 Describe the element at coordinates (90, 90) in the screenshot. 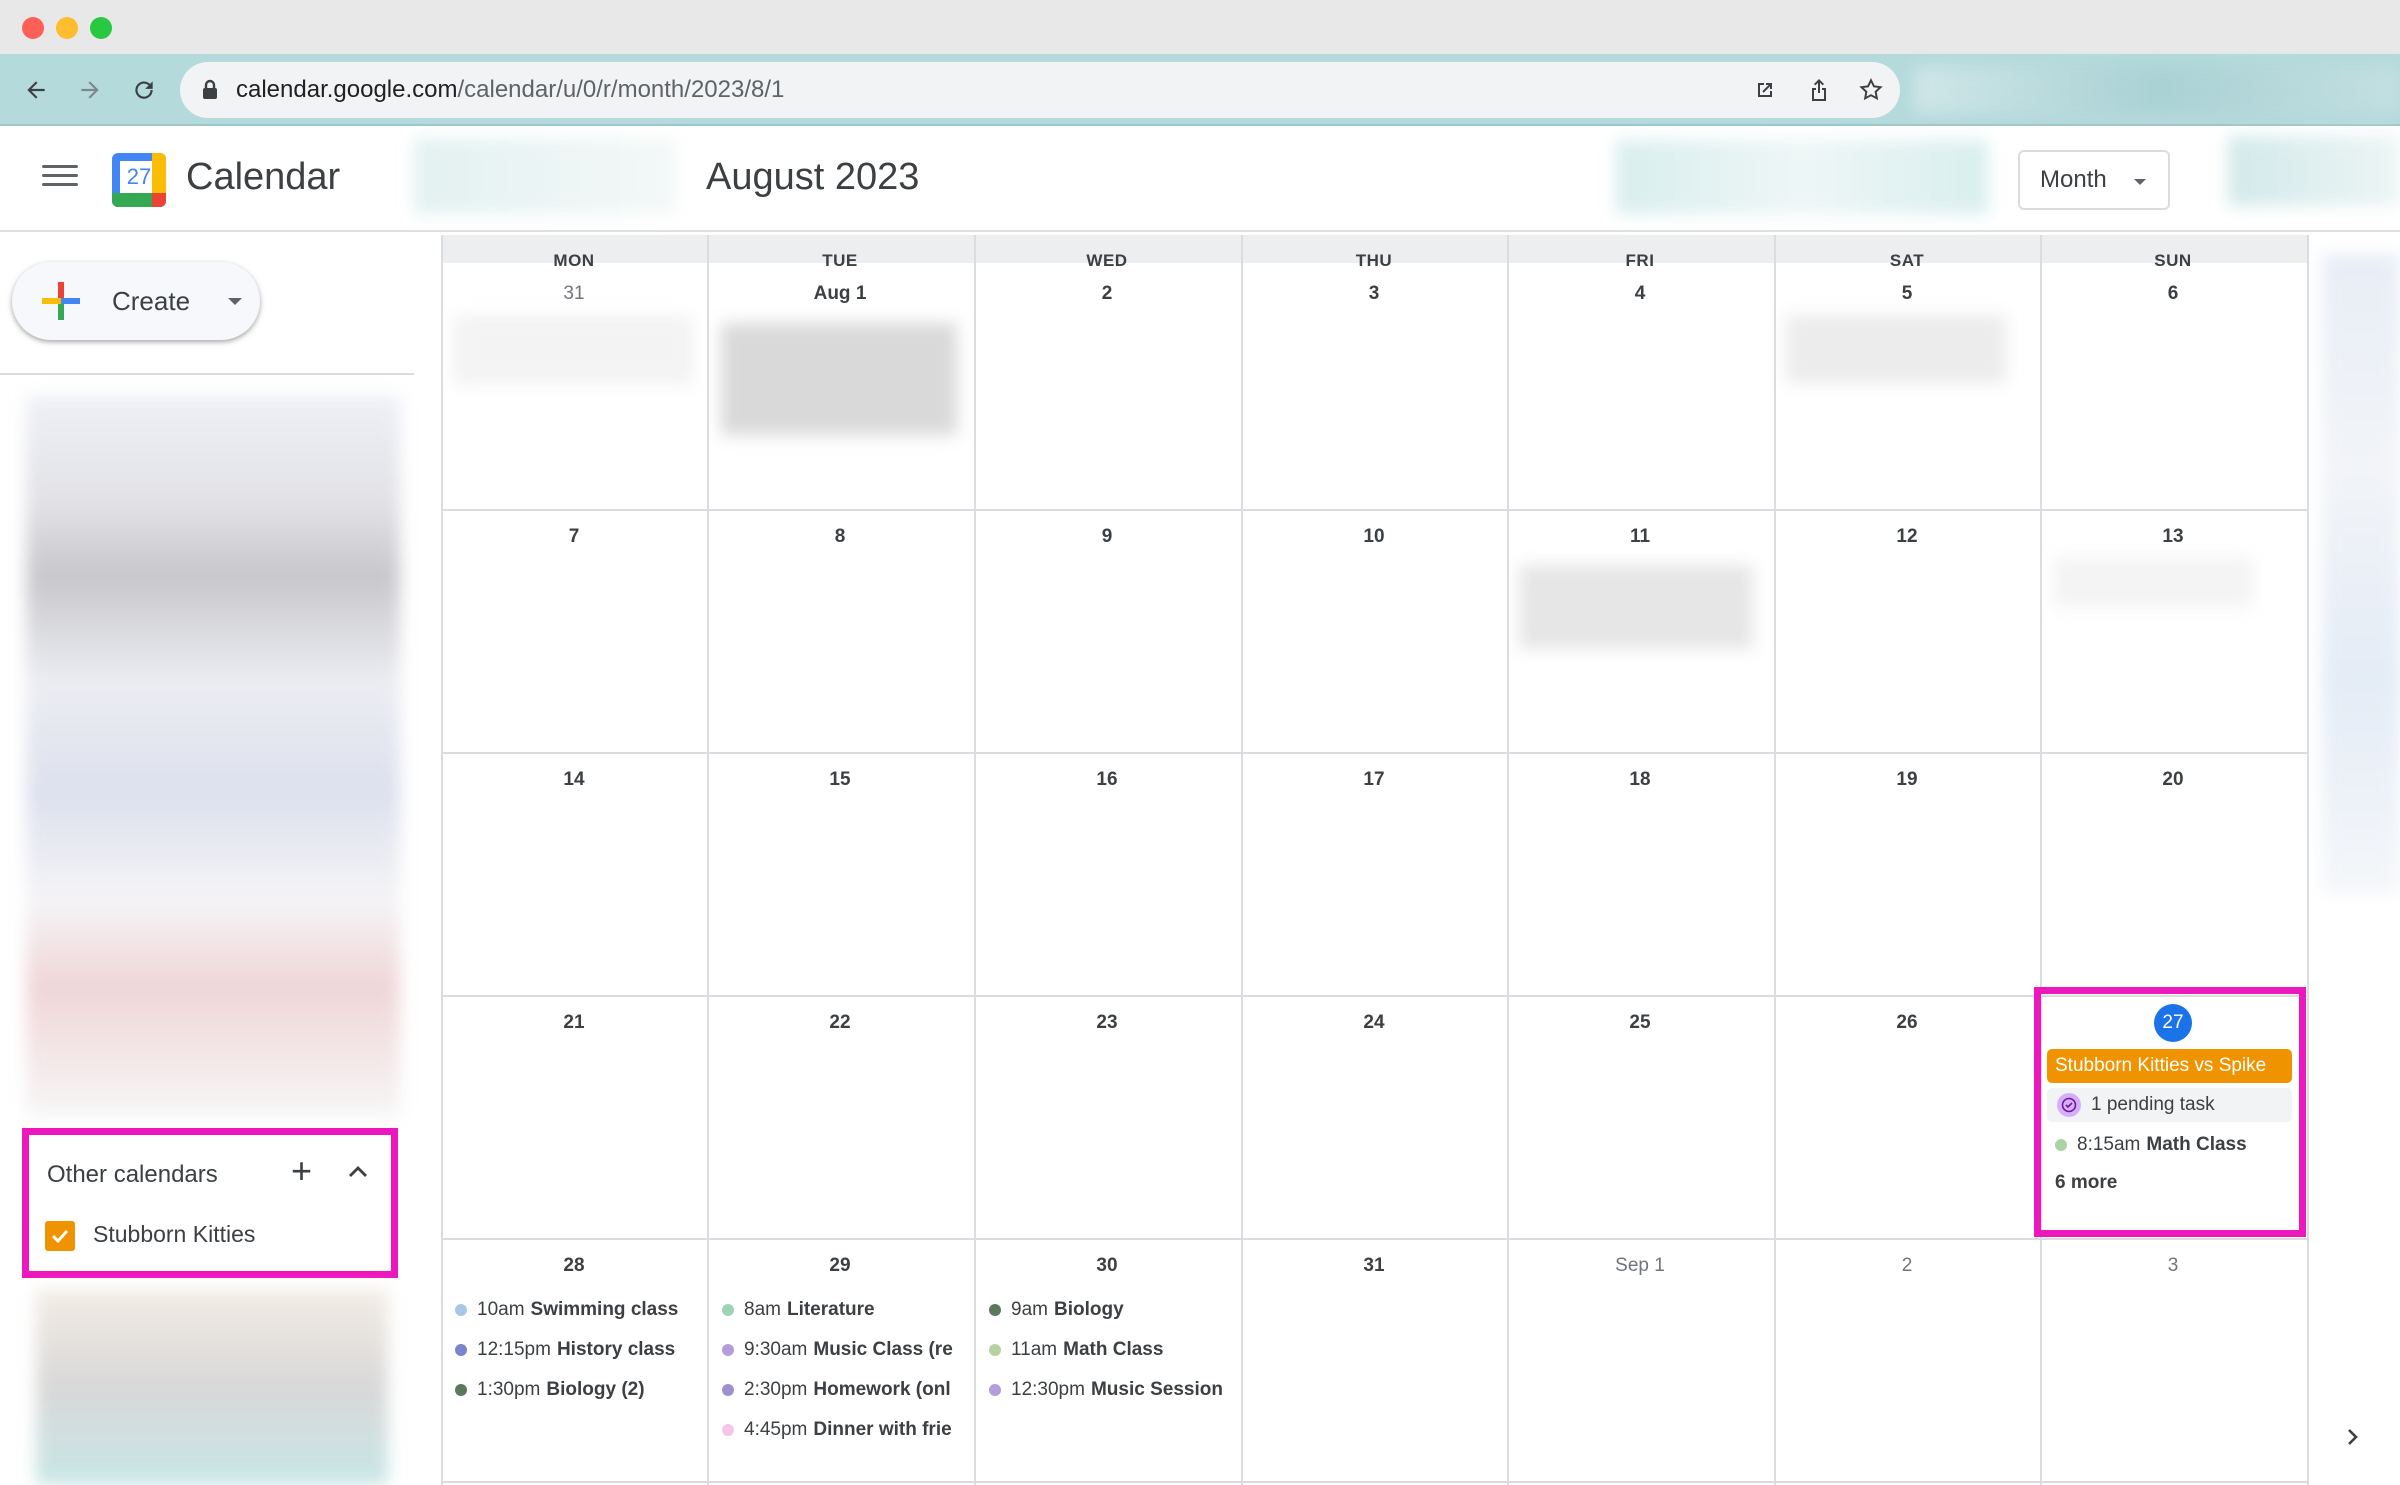

I see `forward-button` at that location.